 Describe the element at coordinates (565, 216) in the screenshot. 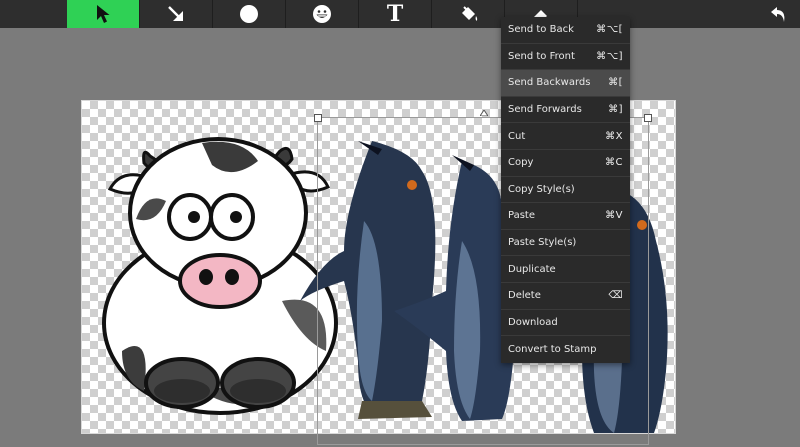

I see `menu-item-paste: Paste ⌘V` at that location.